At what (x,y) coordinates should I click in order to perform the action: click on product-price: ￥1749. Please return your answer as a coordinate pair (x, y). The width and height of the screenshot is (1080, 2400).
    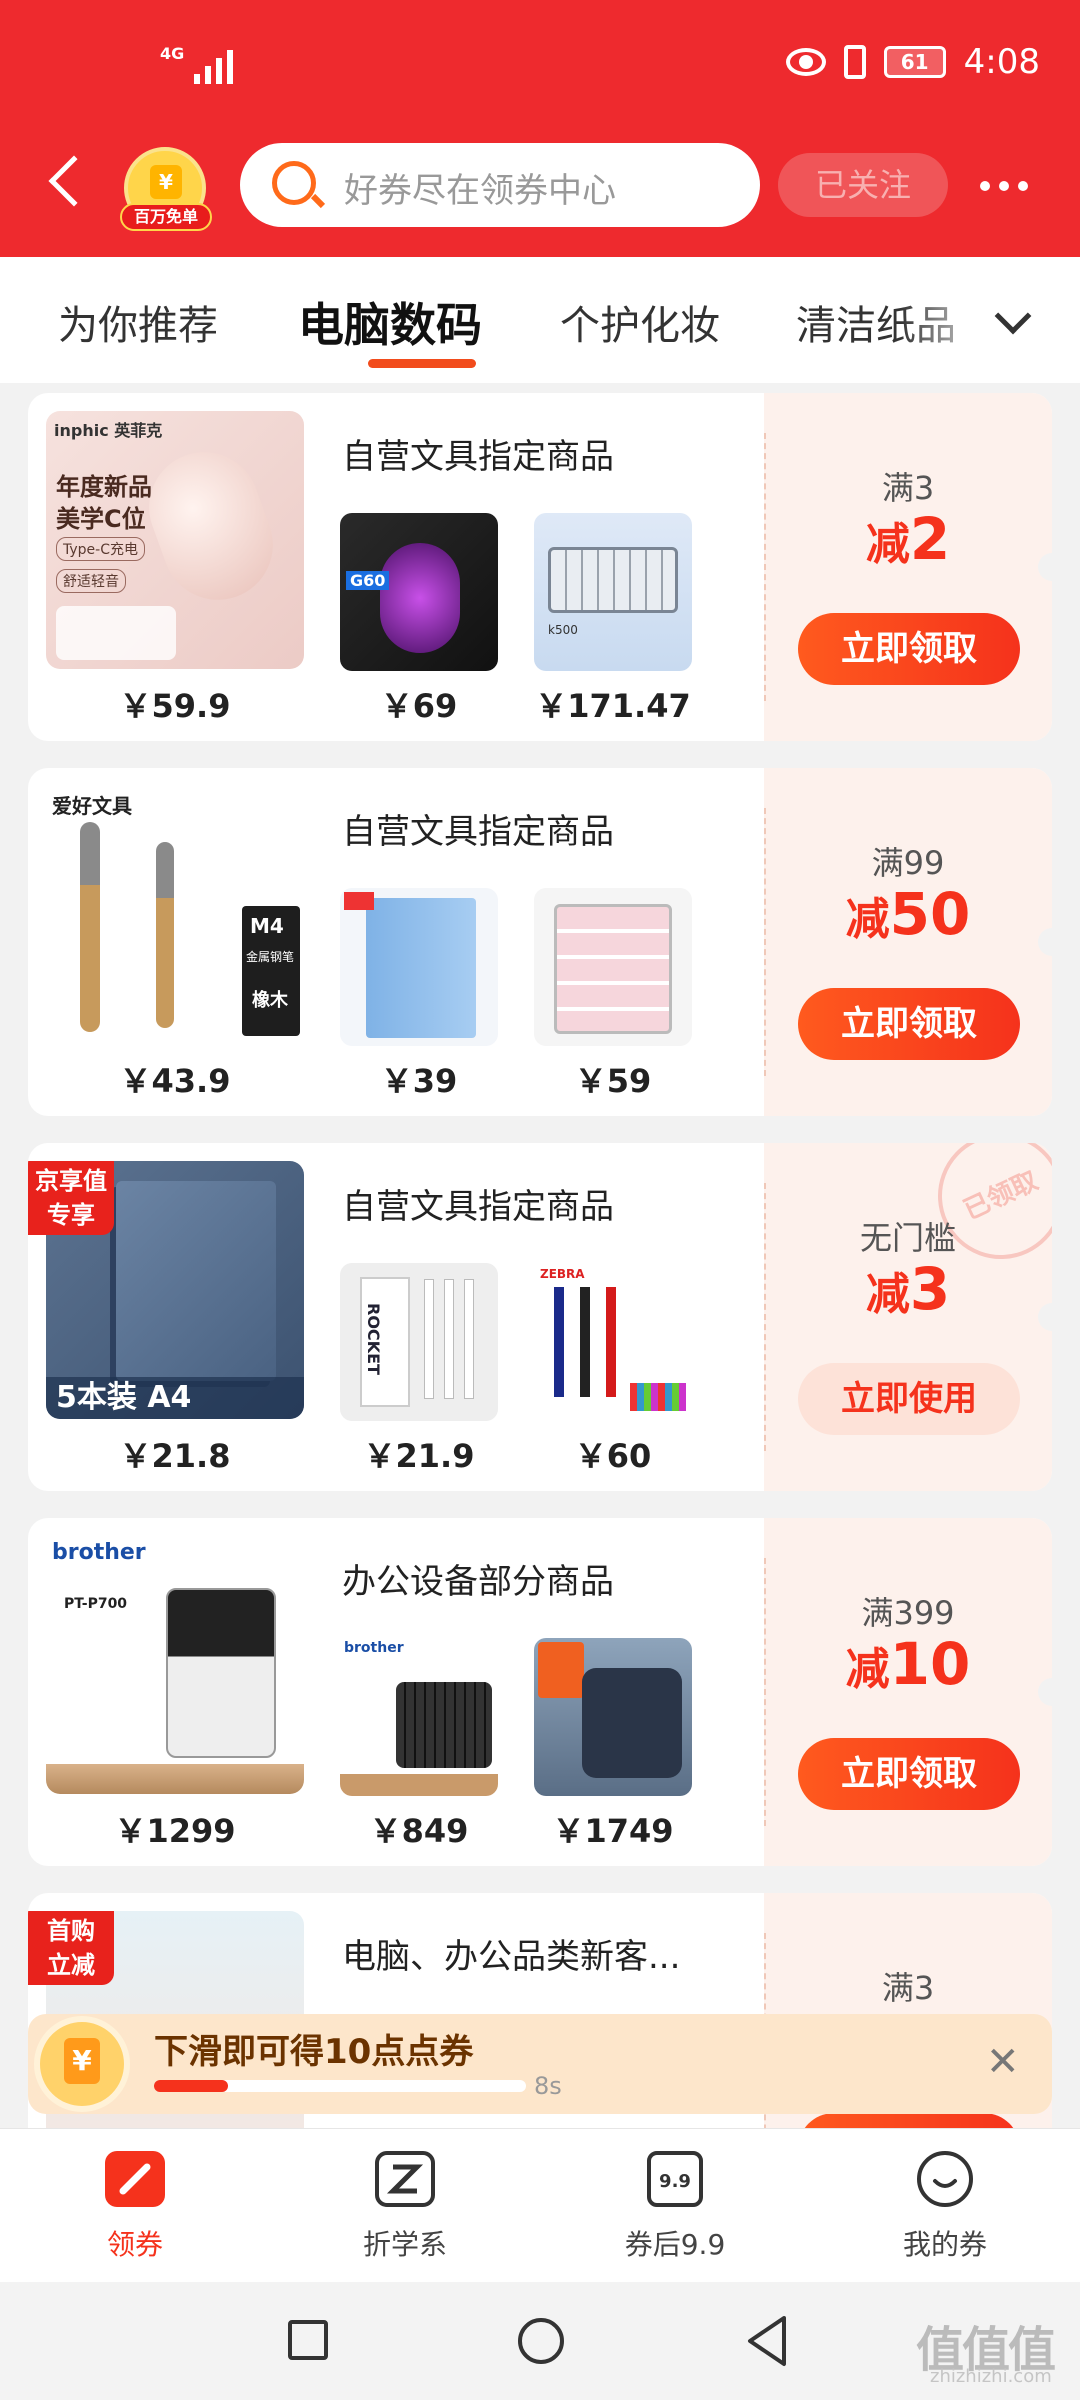
    Looking at the image, I should click on (613, 1831).